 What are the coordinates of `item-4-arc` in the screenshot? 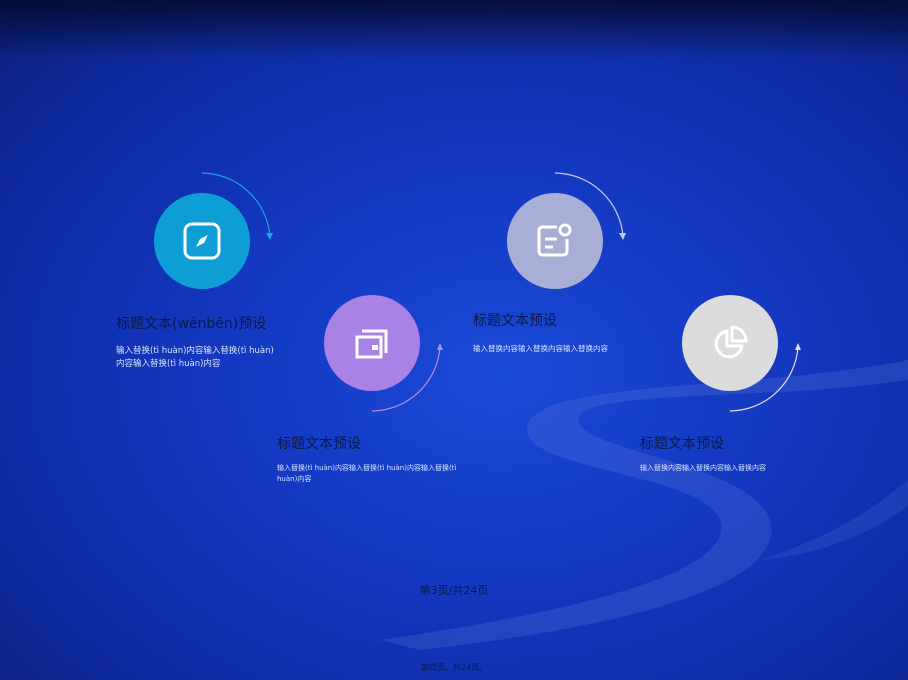 It's located at (765, 377).